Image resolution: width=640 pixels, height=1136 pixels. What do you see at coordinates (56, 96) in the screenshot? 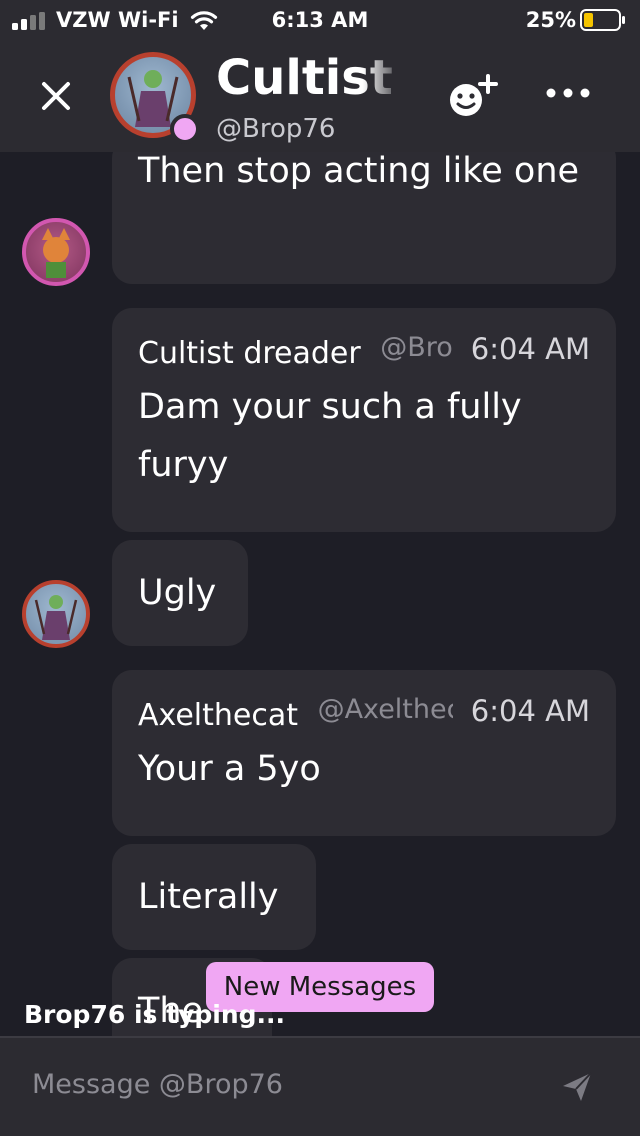
I see `close-icon` at bounding box center [56, 96].